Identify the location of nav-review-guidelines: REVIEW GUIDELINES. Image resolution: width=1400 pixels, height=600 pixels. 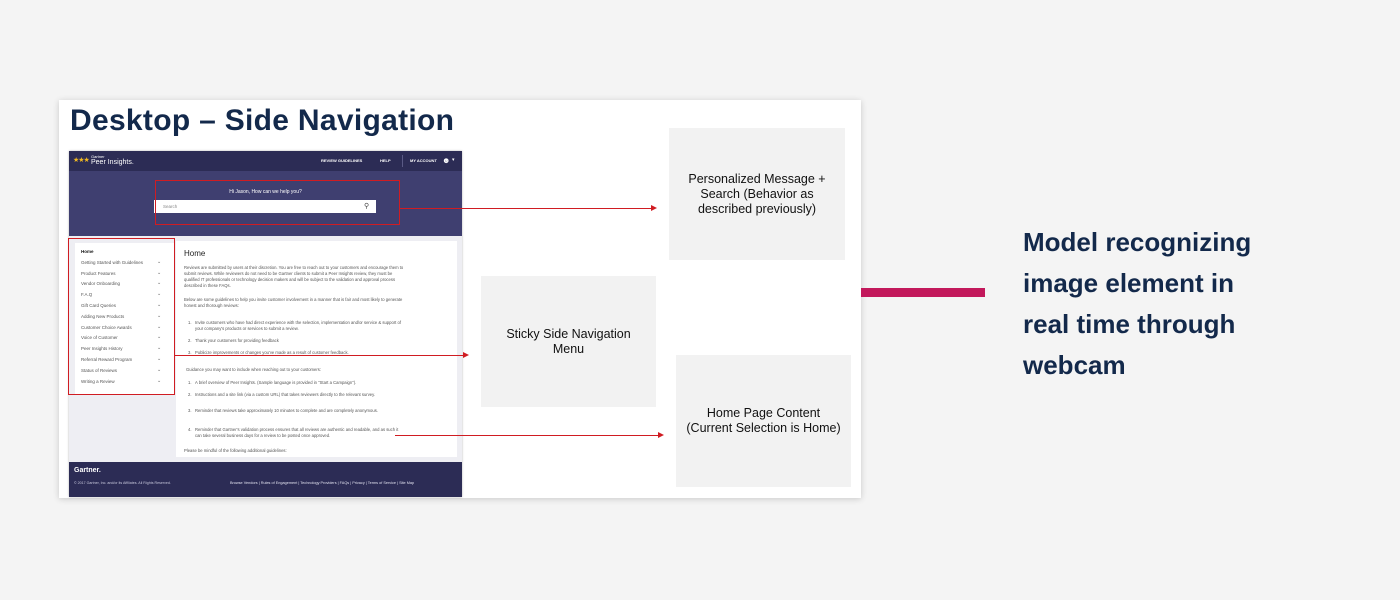
(341, 160).